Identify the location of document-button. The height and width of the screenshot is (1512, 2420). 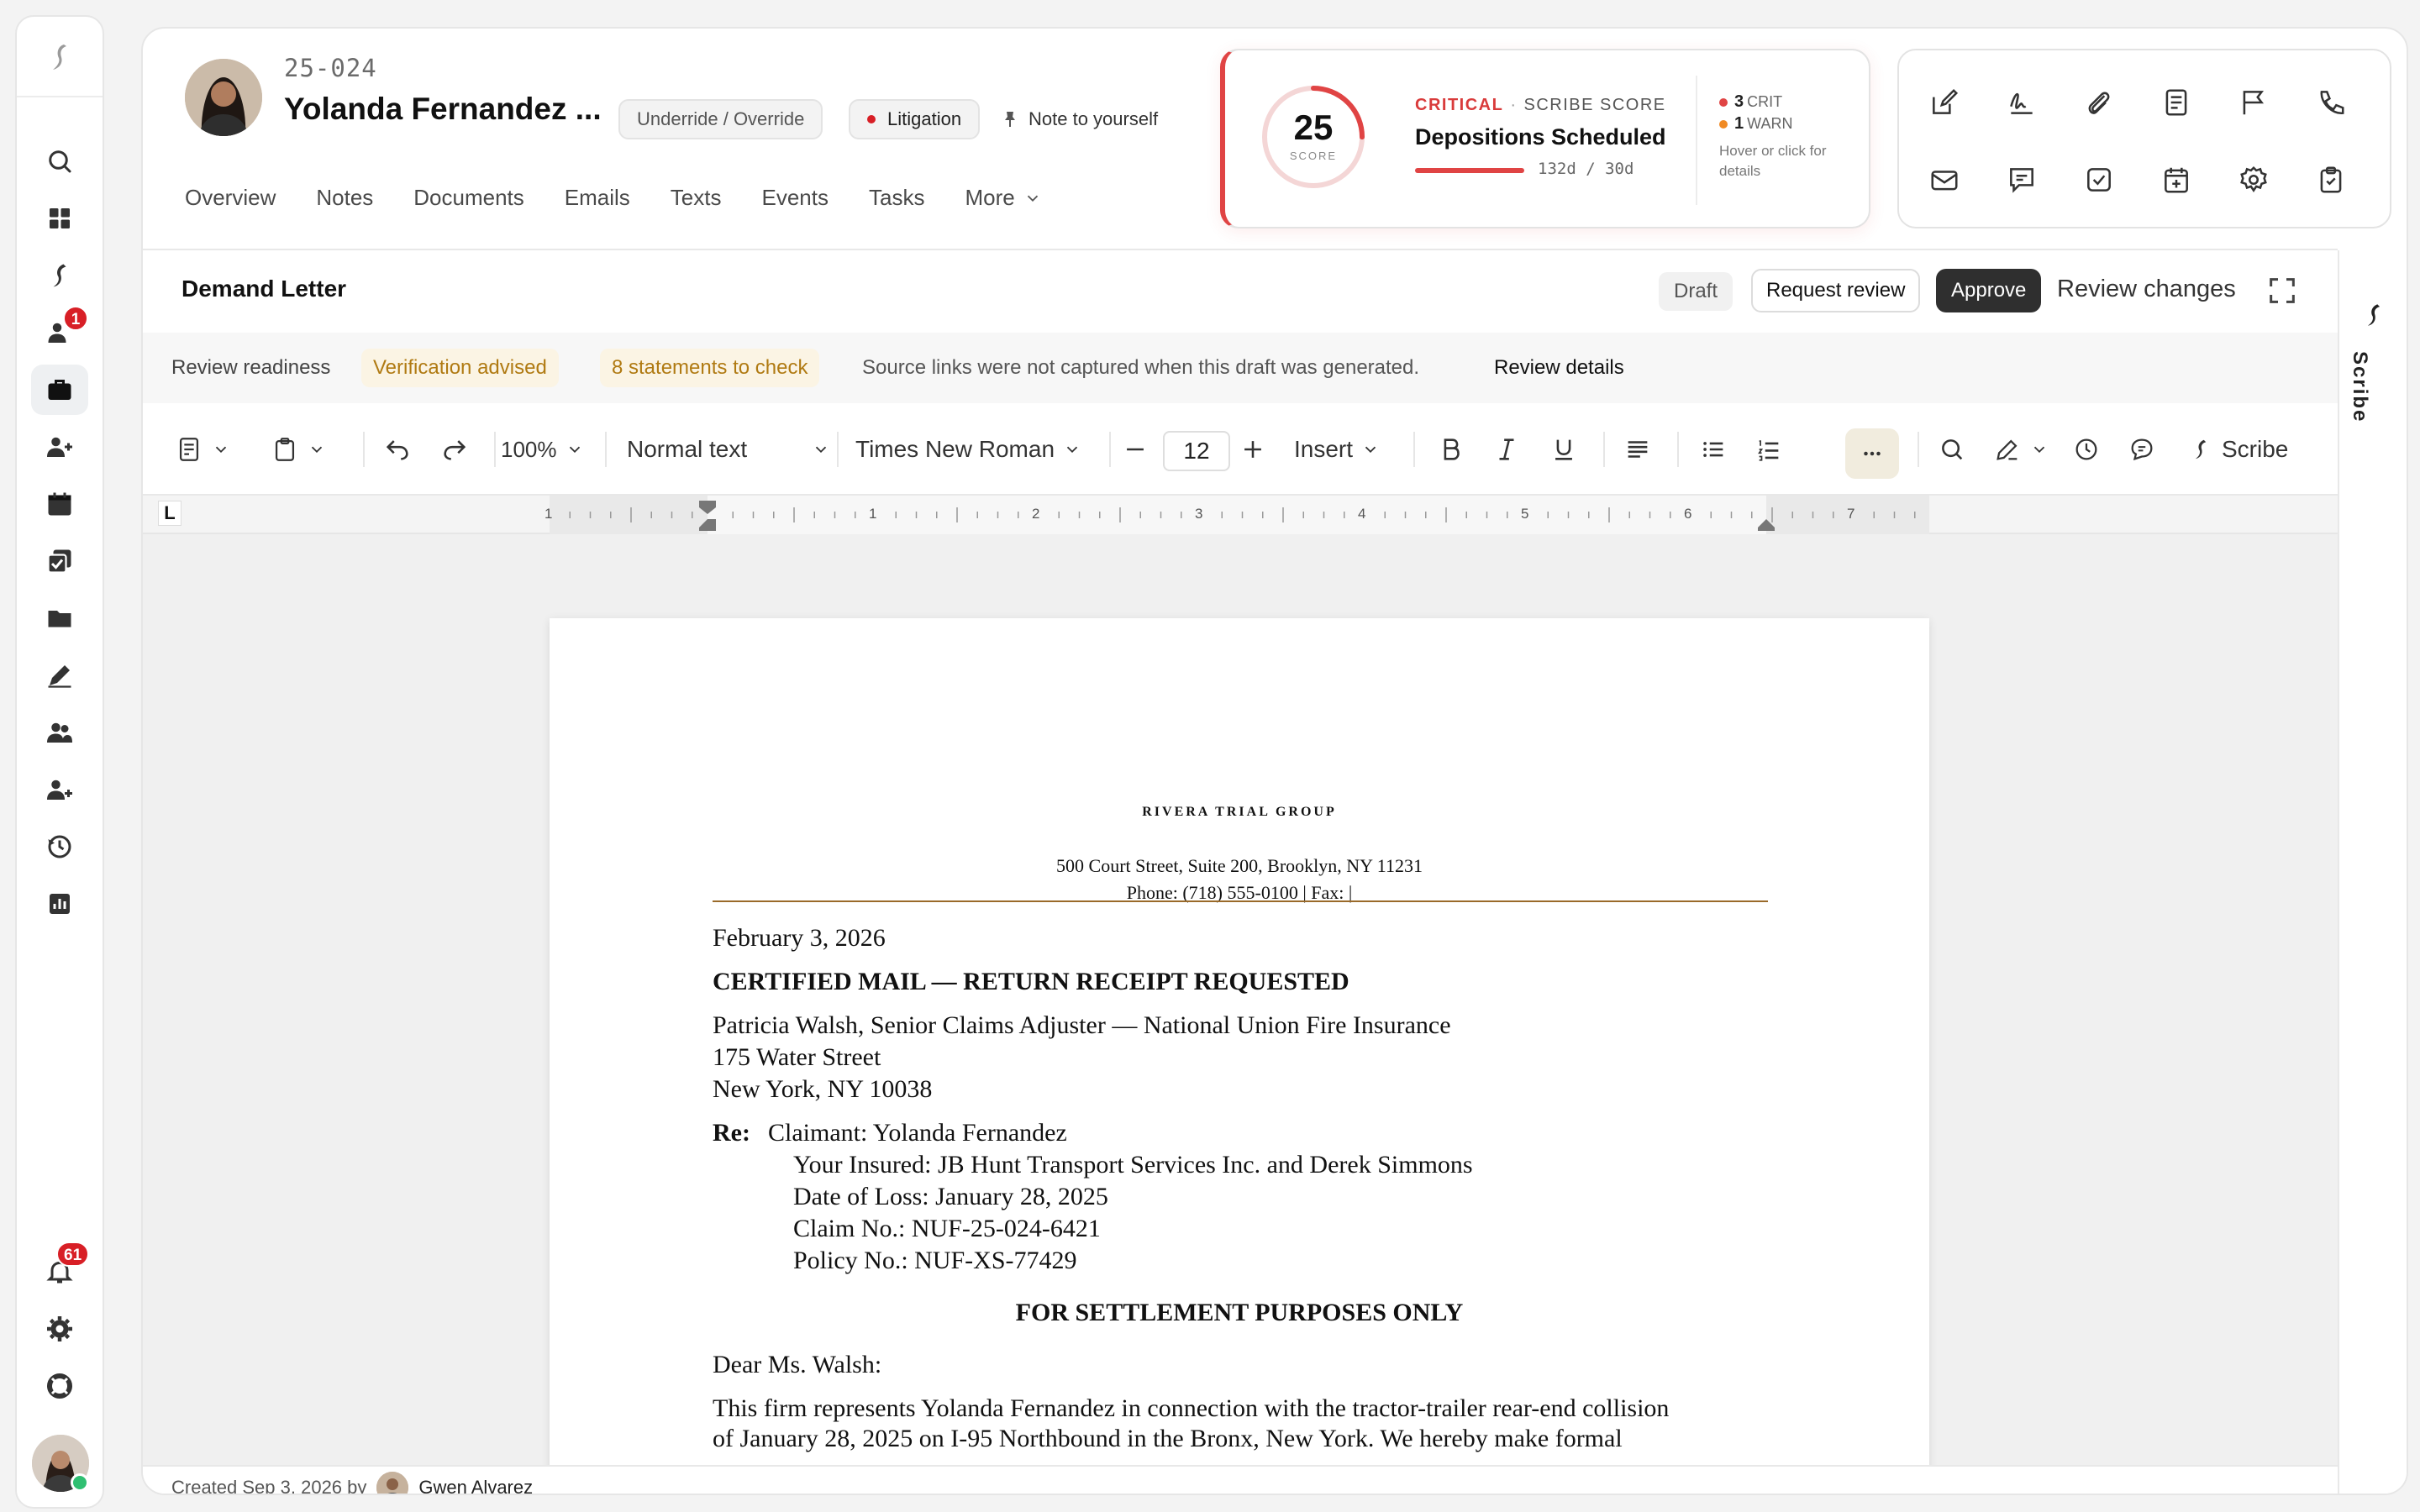
(2176, 102).